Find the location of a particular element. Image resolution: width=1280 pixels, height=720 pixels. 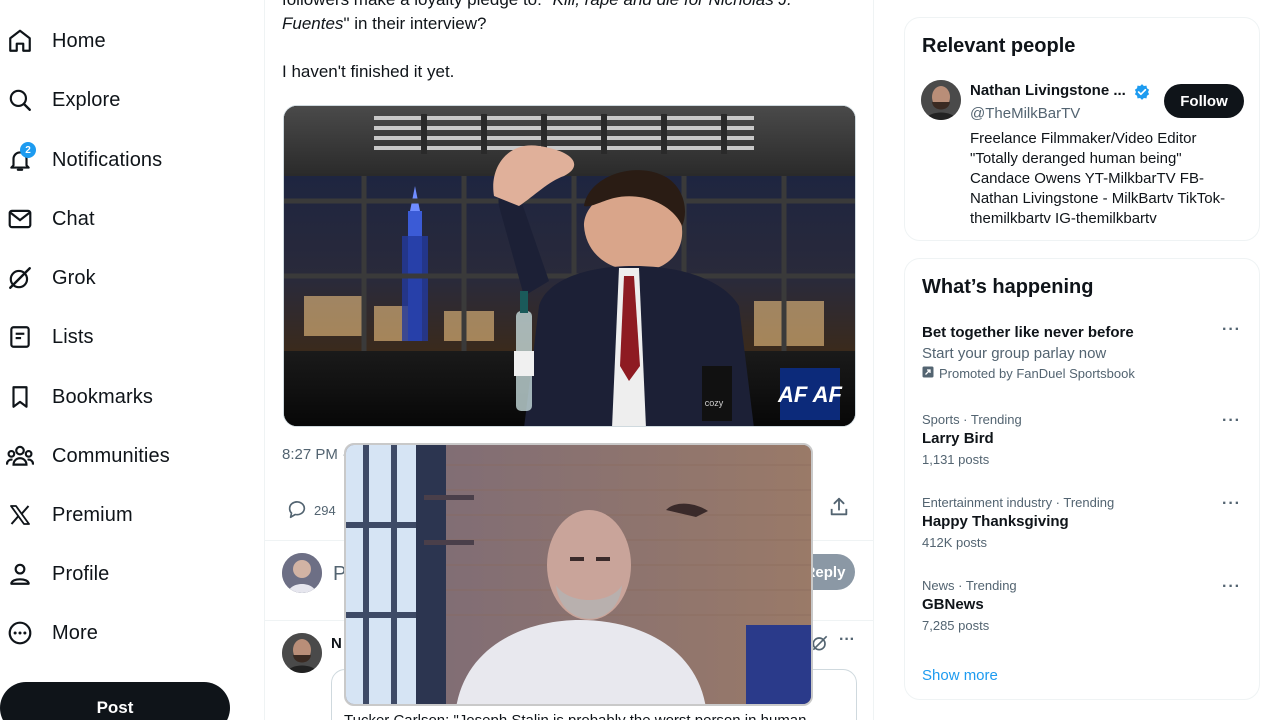

nav-item-notifications: 2 Notifications is located at coordinates (81, 160).